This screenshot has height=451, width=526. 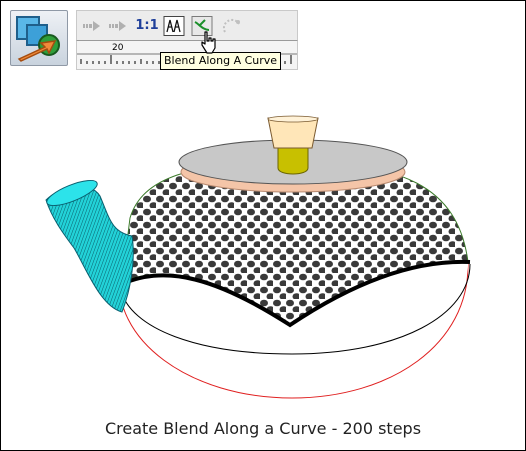 I want to click on blend-toolbar: 1:1, so click(x=187, y=25).